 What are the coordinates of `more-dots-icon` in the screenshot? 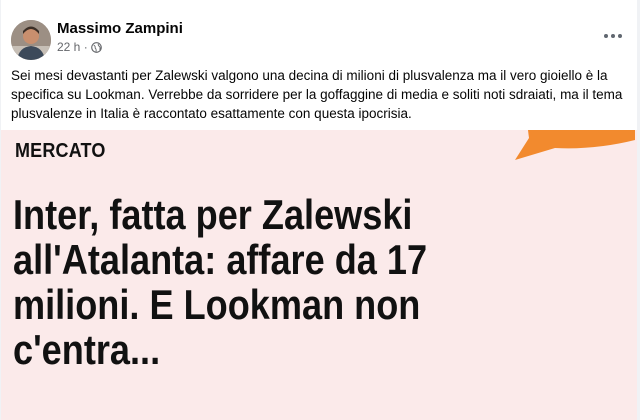 It's located at (613, 36).